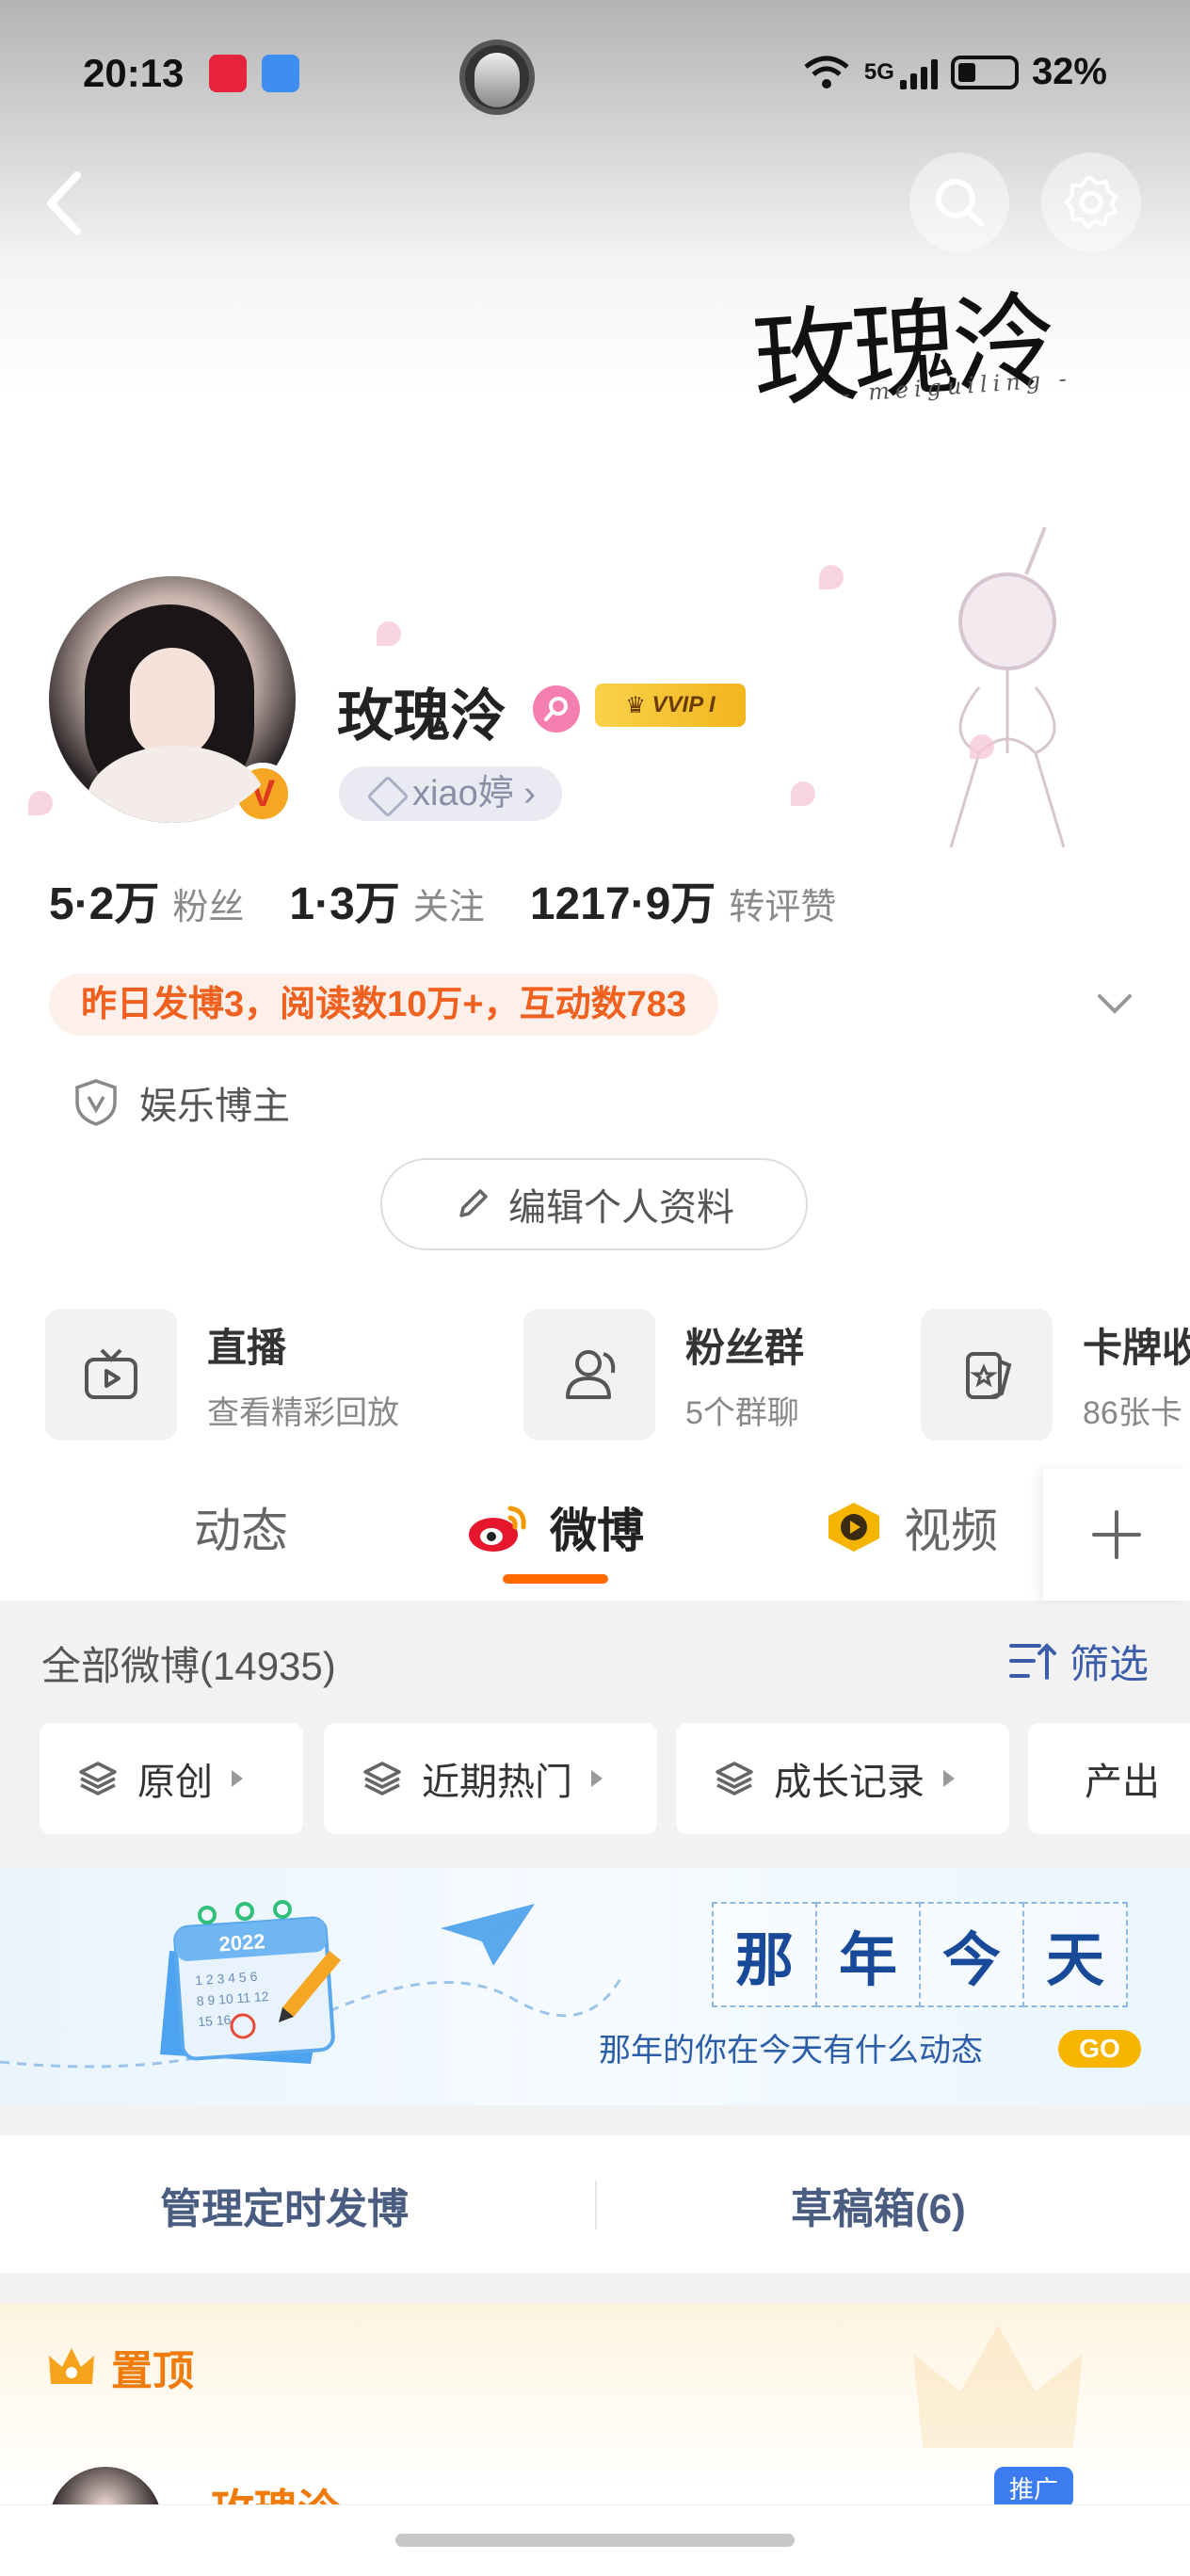  Describe the element at coordinates (303, 1413) in the screenshot. I see `card-subtitle: 查看精彩回放` at that location.